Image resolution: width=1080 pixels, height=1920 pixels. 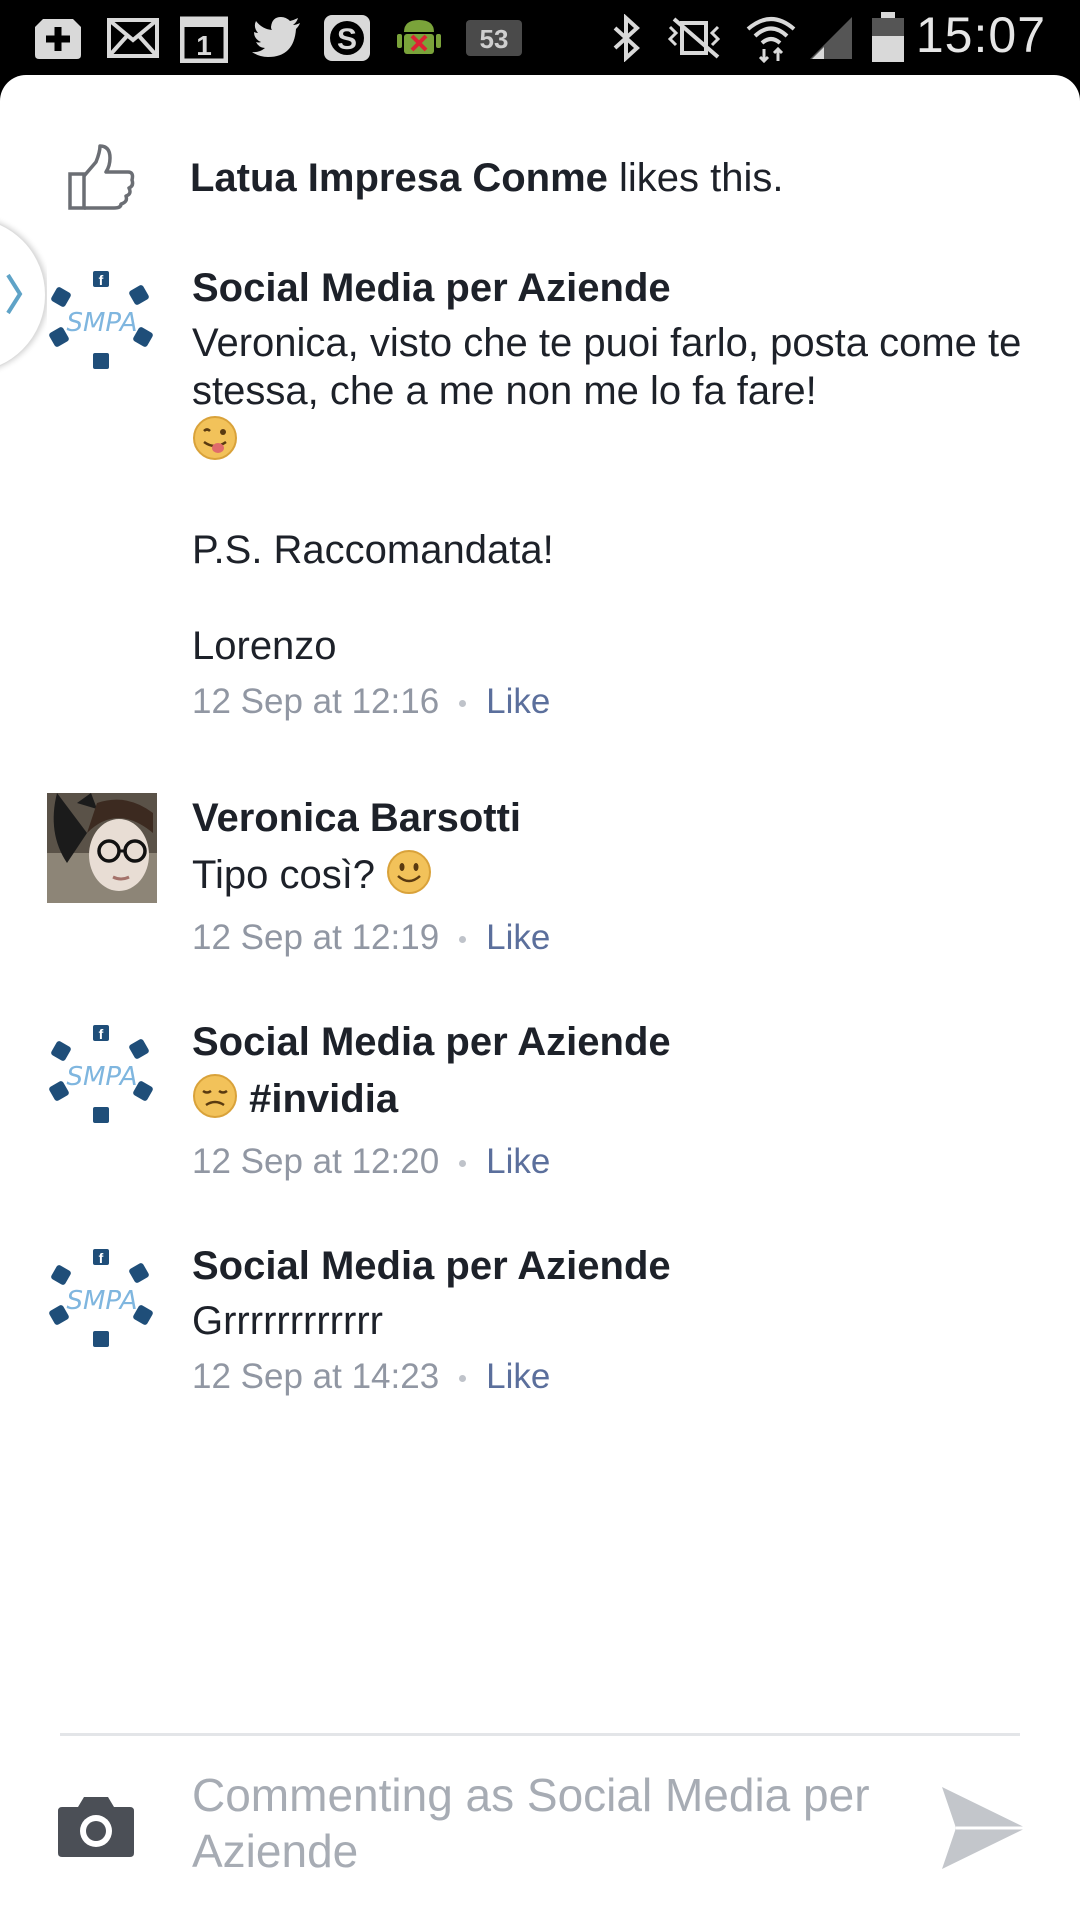 What do you see at coordinates (984, 1828) in the screenshot?
I see `send-icon` at bounding box center [984, 1828].